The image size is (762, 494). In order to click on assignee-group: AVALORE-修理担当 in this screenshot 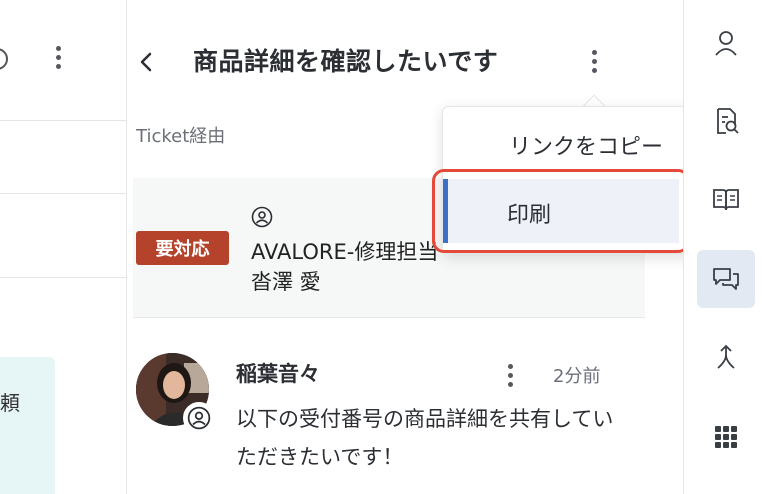, I will do `click(345, 252)`.